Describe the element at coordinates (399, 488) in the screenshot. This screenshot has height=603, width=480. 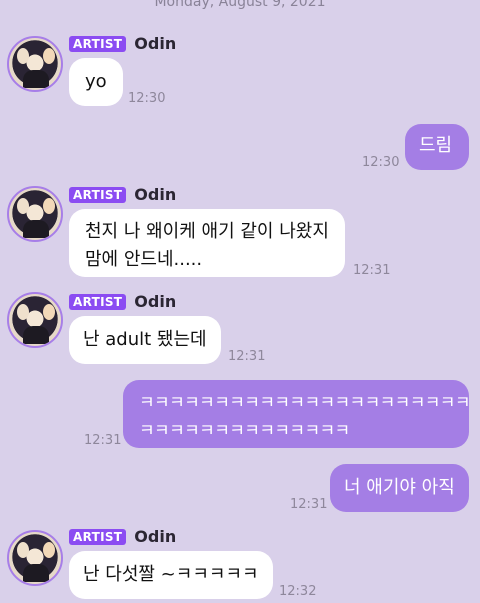
I see `outgoing-message: 너 애기야 아직` at that location.